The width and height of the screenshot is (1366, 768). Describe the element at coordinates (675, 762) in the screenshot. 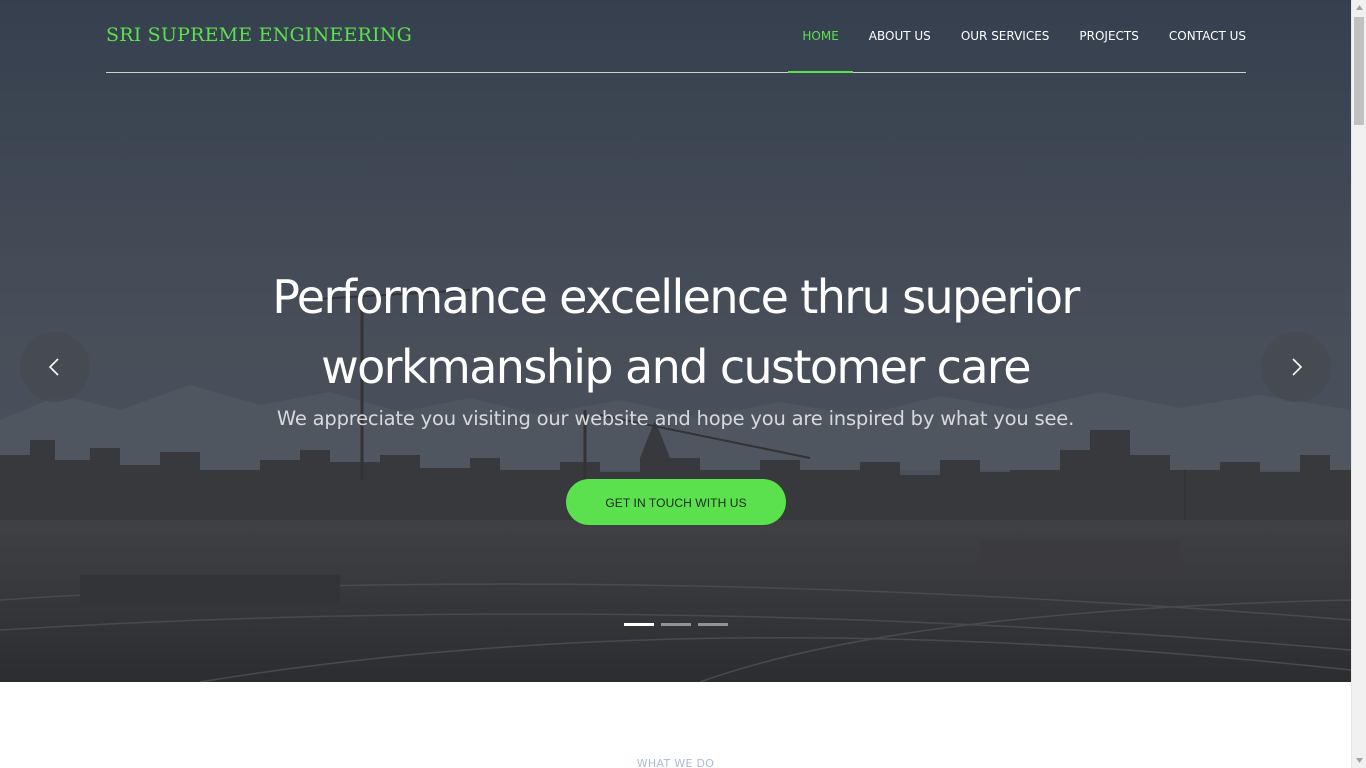

I see `section-label-what-we-do: WHAT WE DO` at that location.